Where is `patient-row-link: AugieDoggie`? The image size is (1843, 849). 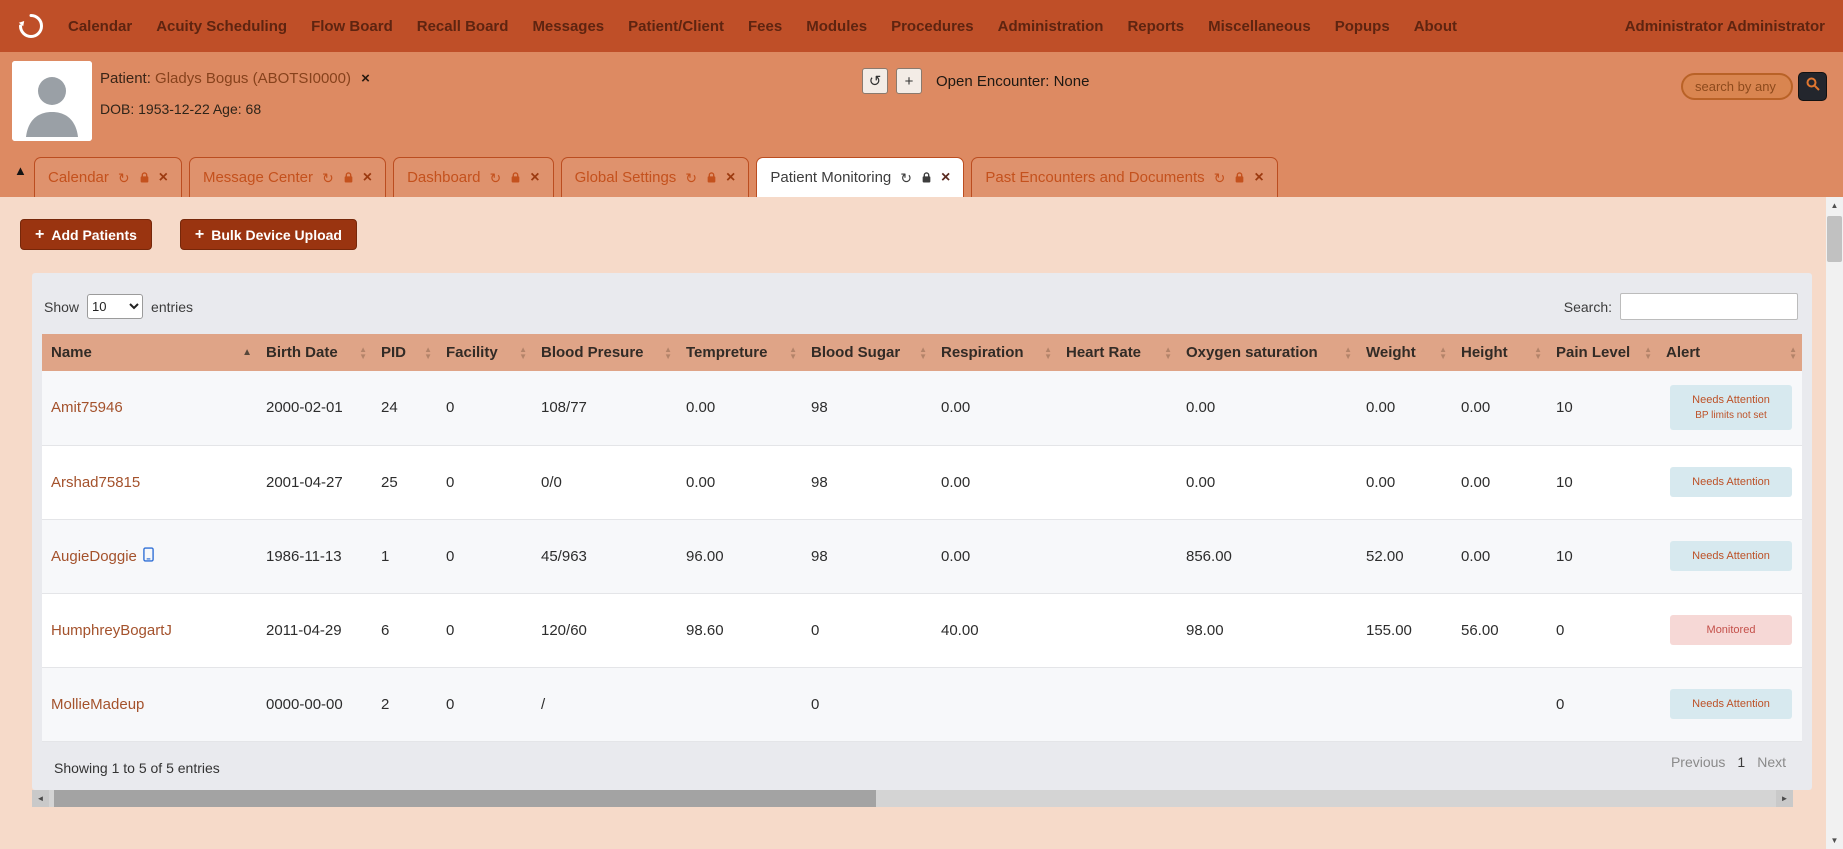 patient-row-link: AugieDoggie is located at coordinates (94, 556).